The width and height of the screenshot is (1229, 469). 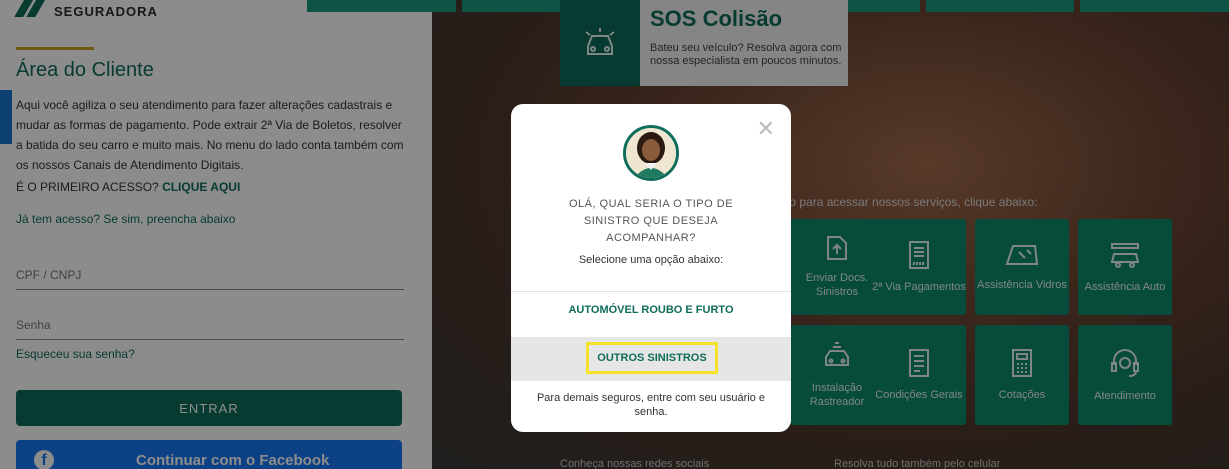 I want to click on modal-select-hint: Selecione uma opção abaixo:, so click(x=651, y=260).